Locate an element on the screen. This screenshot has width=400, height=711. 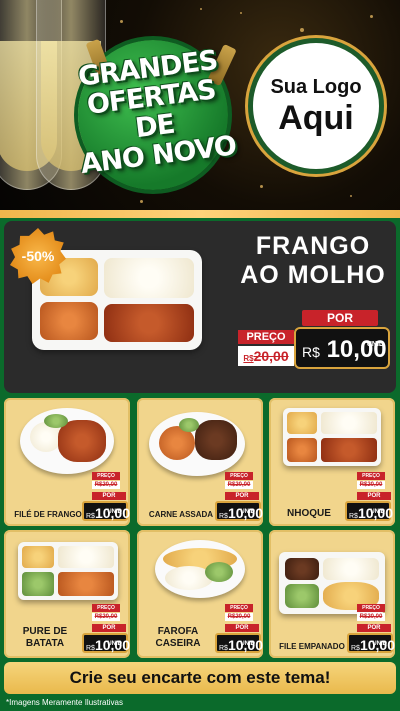
product-name: FAROFA CASEIRA is located at coordinates (178, 638).